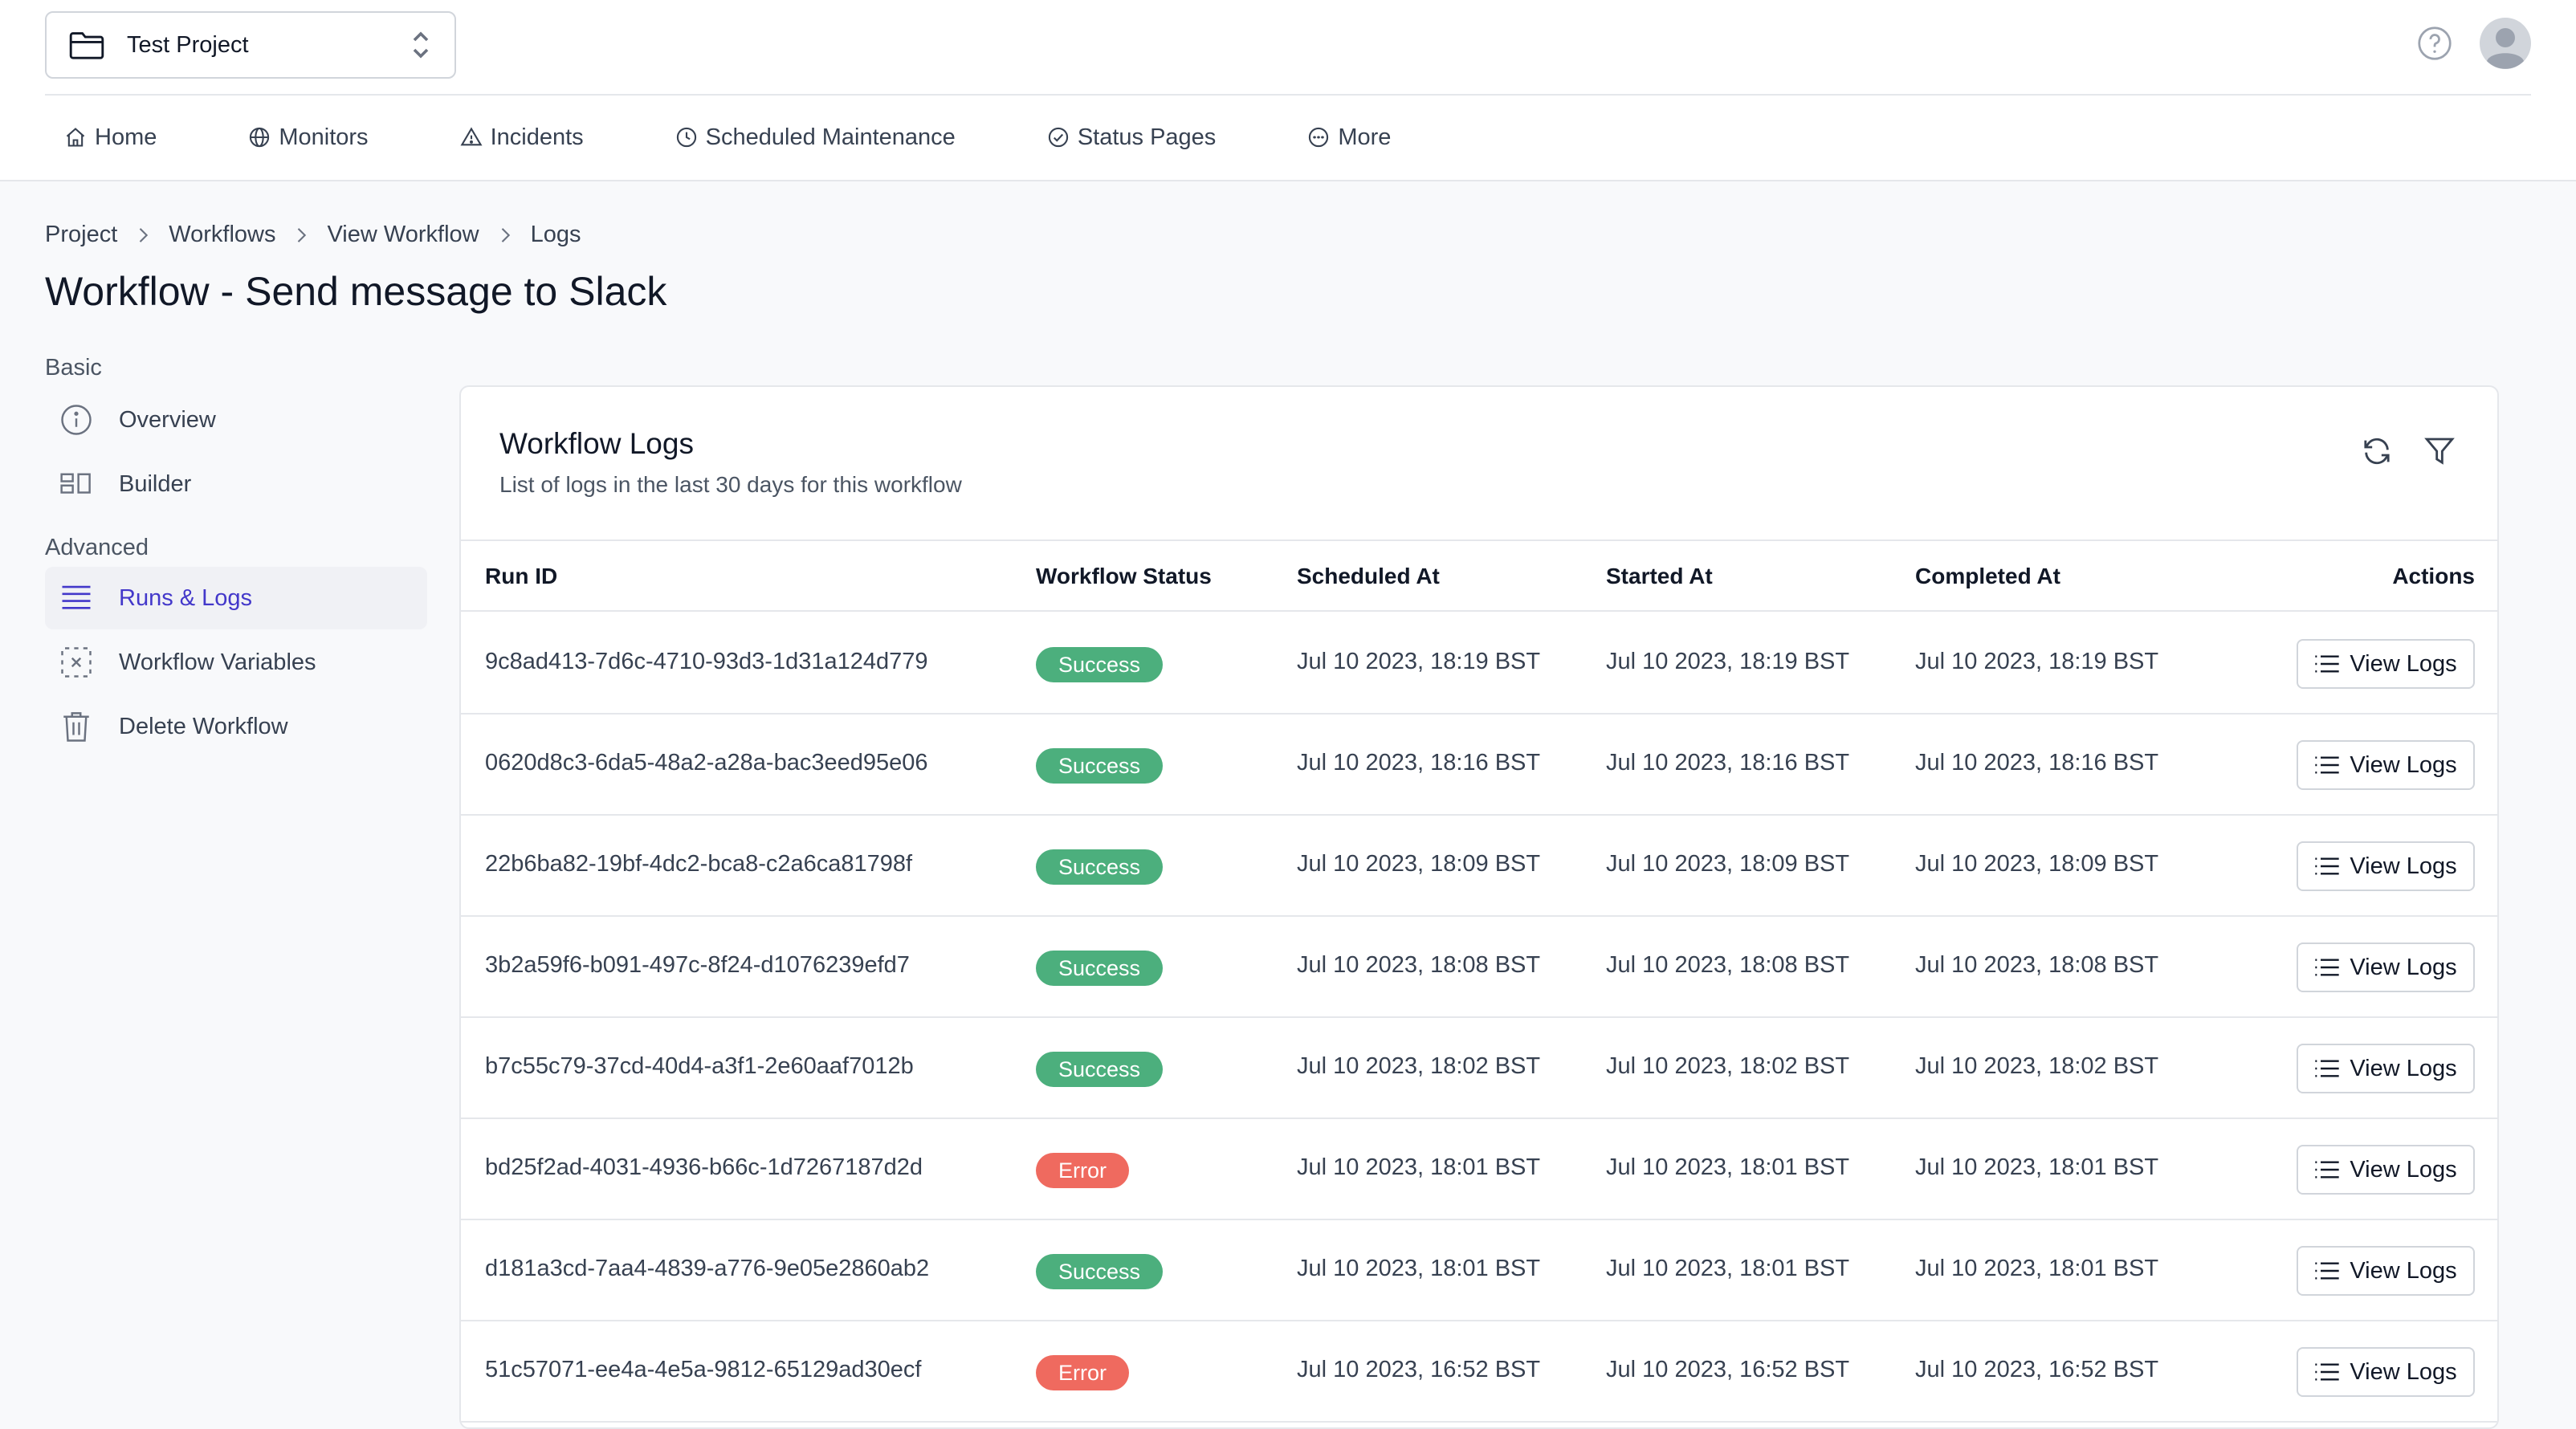 The image size is (2576, 1429). What do you see at coordinates (1288, 95) in the screenshot?
I see `header-divider` at bounding box center [1288, 95].